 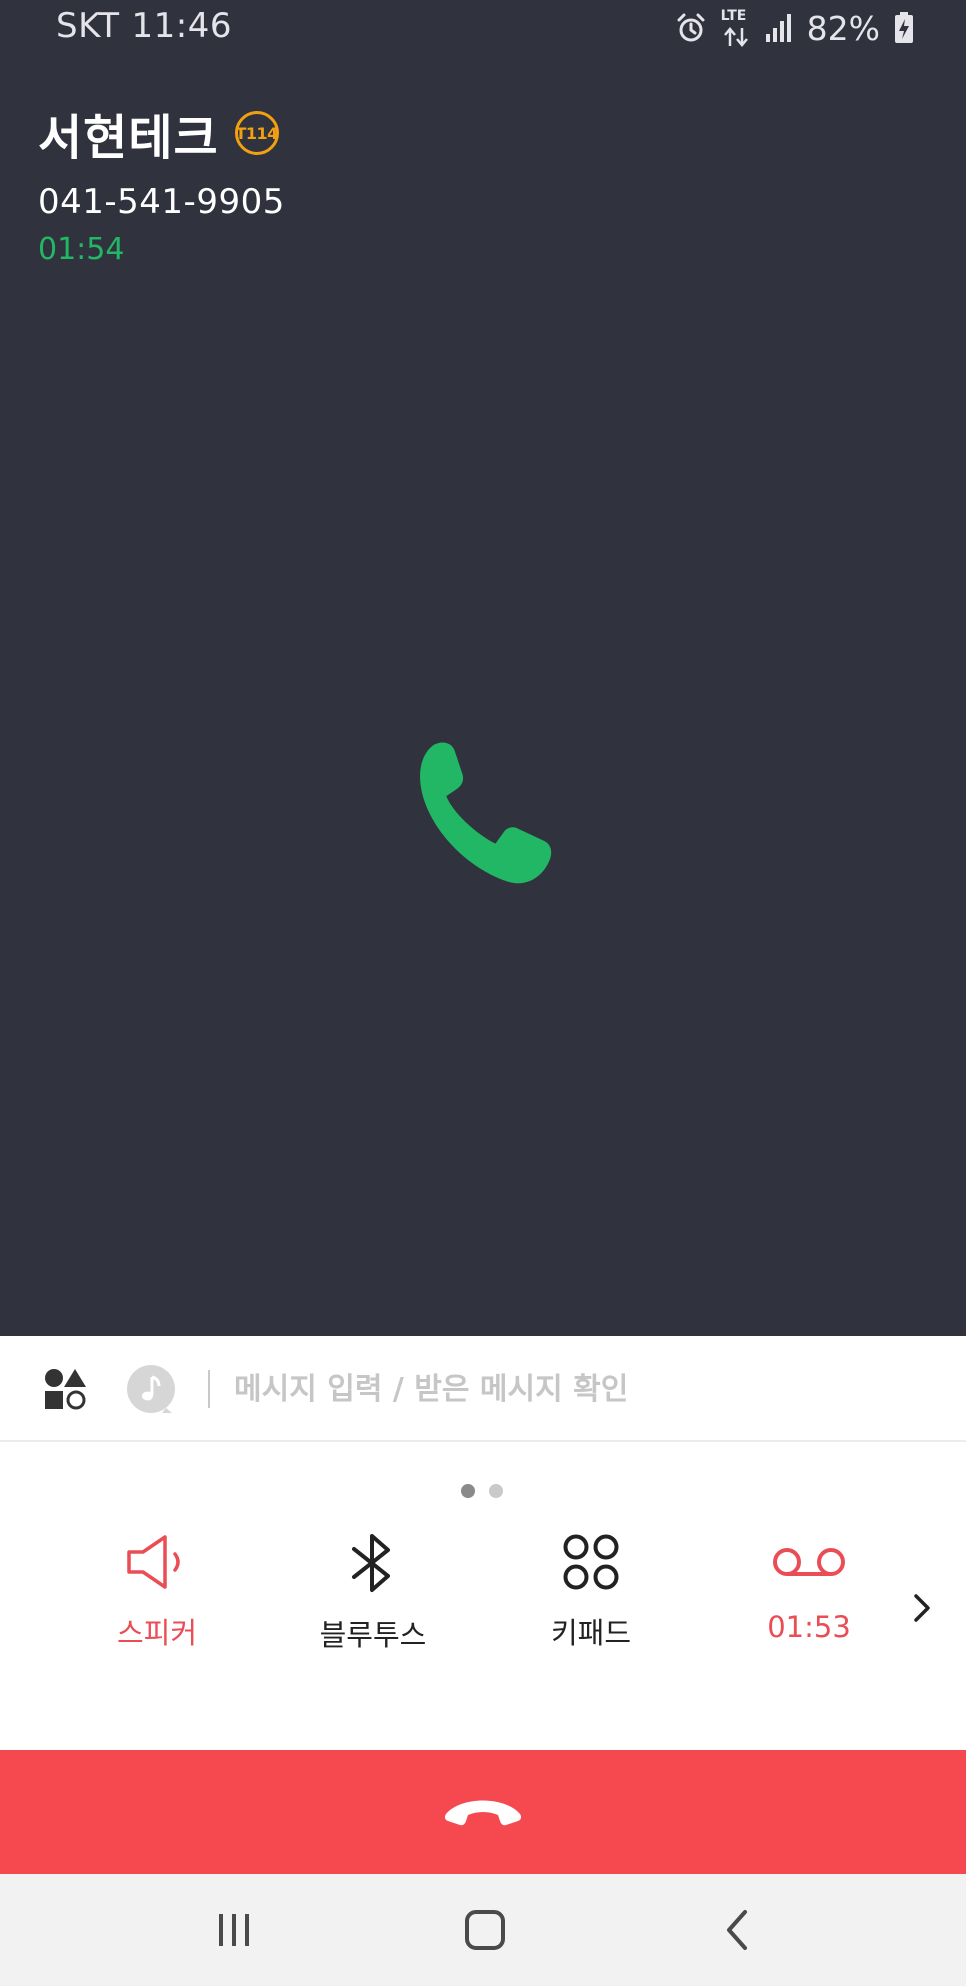 I want to click on status-right: LTE 82%, so click(x=794, y=28).